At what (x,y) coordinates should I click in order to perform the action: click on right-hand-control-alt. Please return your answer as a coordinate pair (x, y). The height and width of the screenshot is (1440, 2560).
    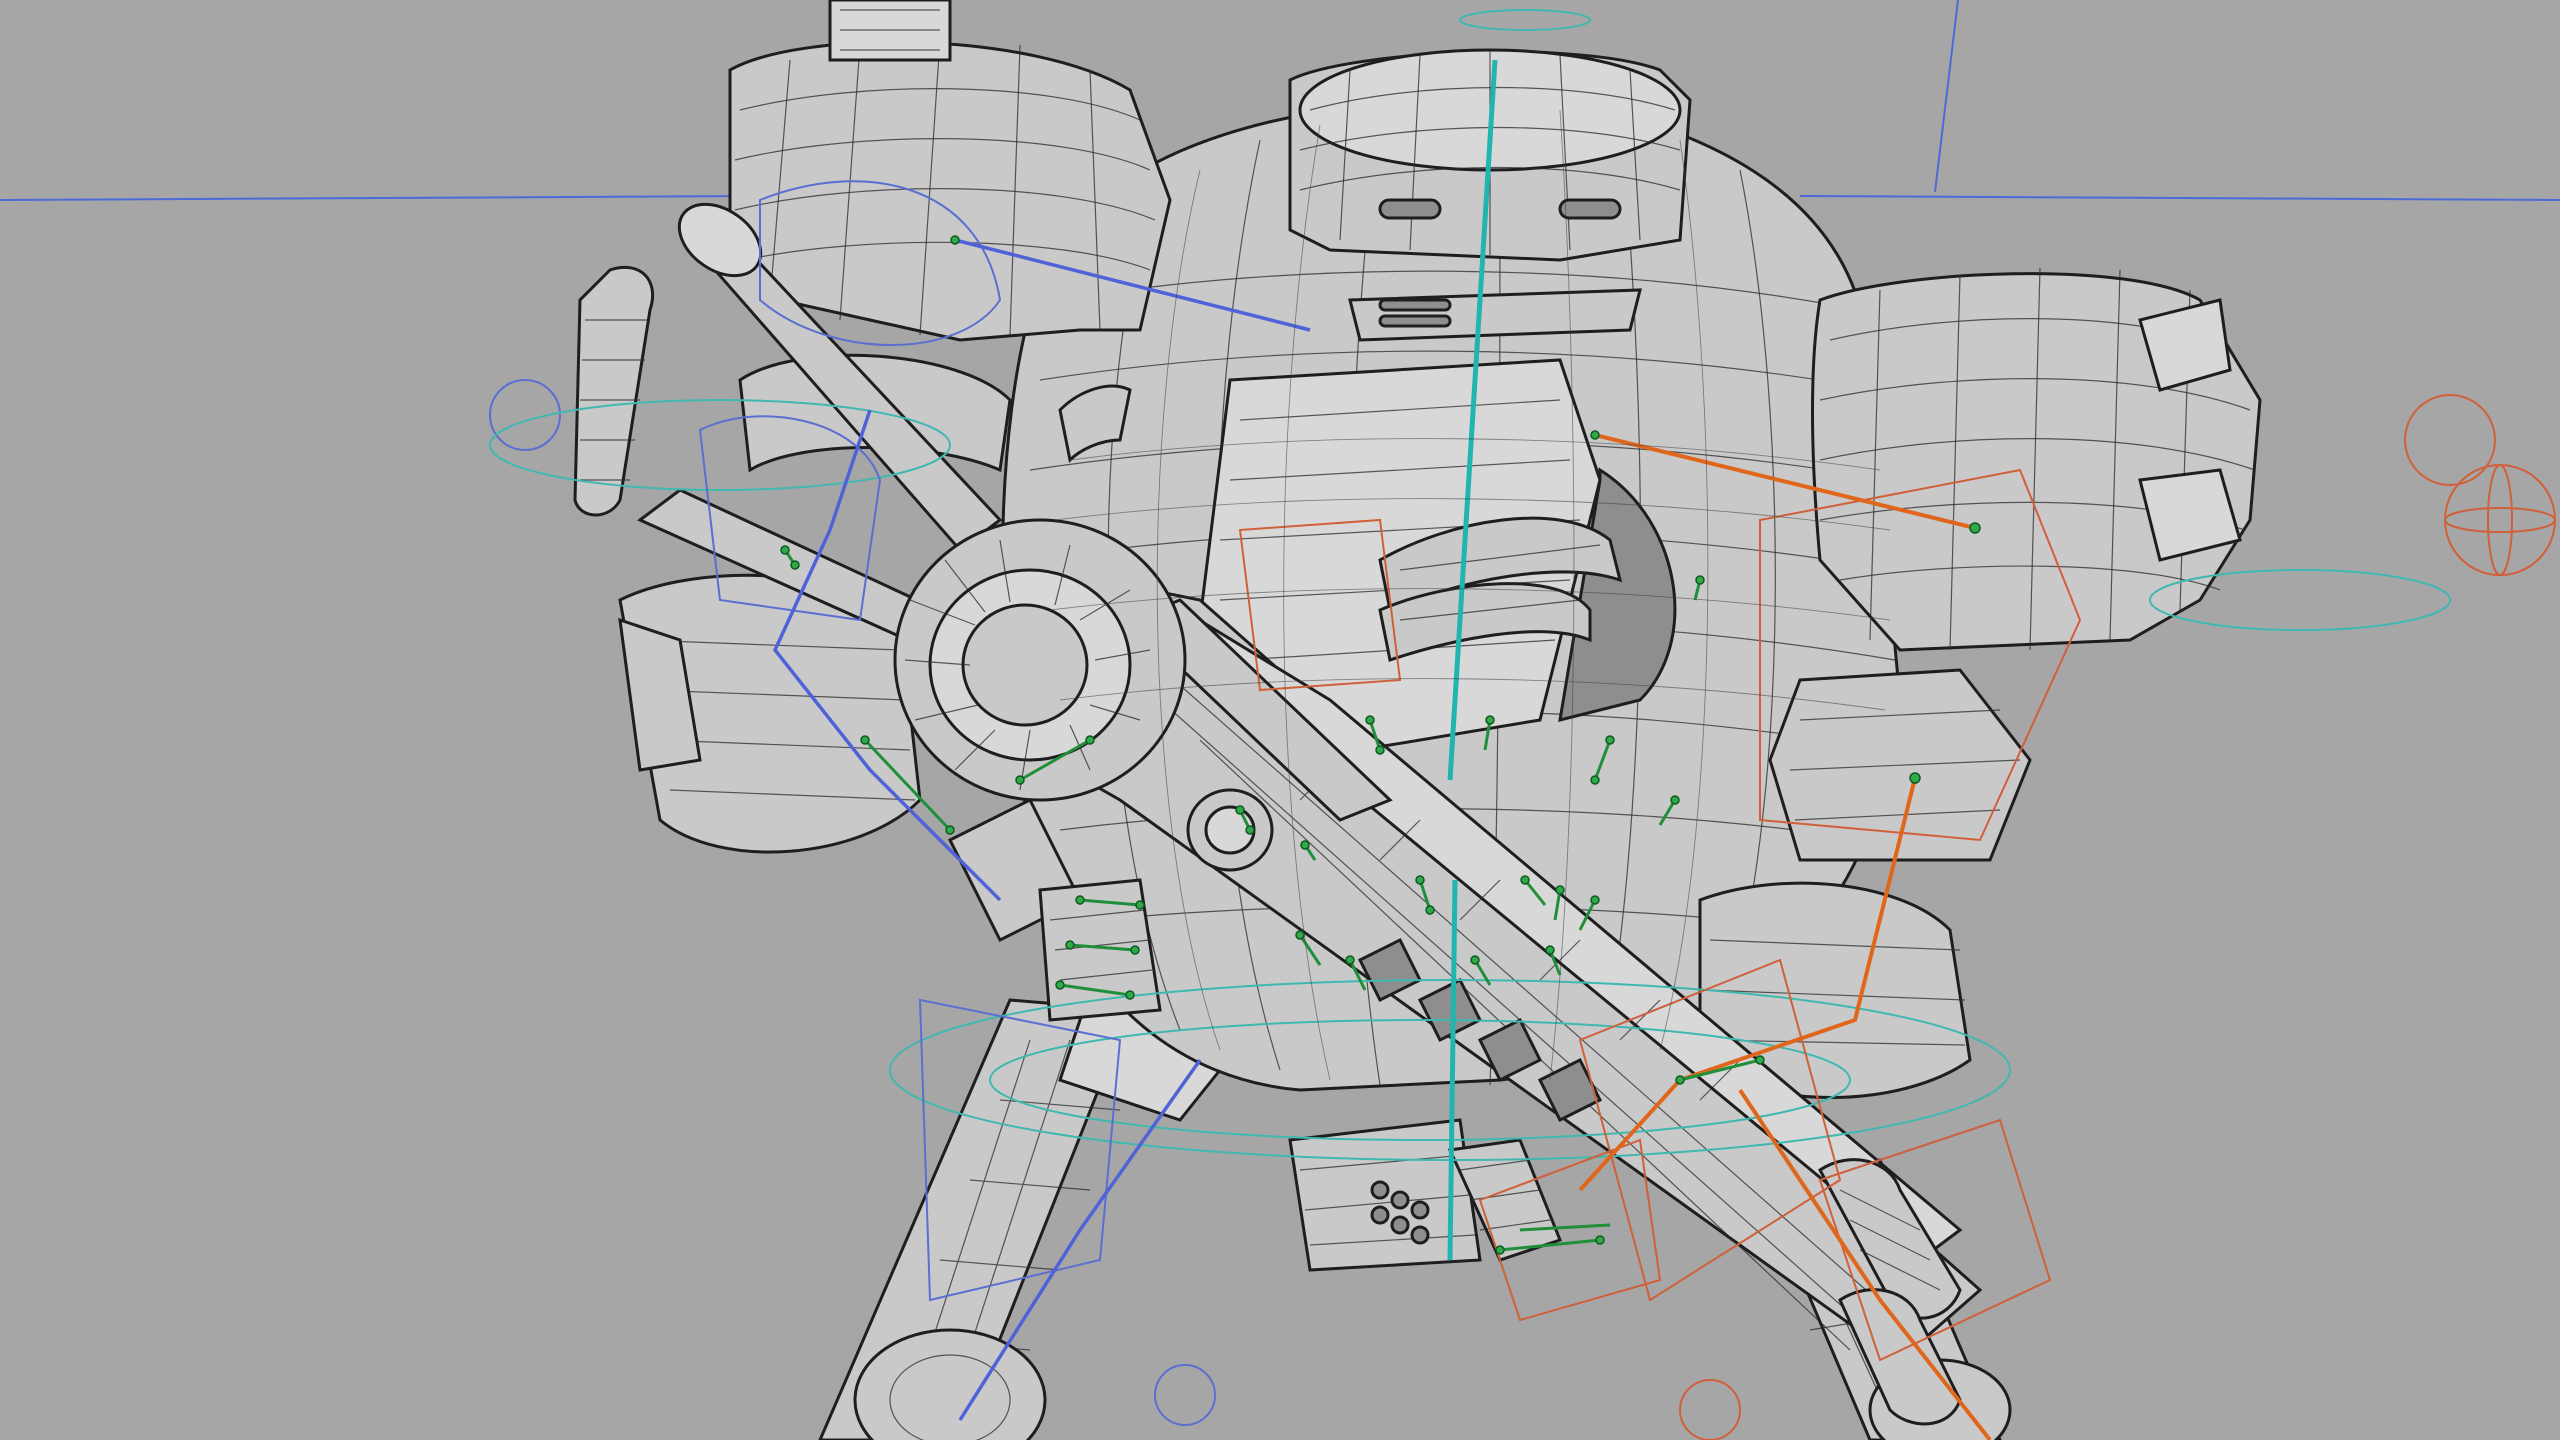
    Looking at the image, I should click on (2500, 520).